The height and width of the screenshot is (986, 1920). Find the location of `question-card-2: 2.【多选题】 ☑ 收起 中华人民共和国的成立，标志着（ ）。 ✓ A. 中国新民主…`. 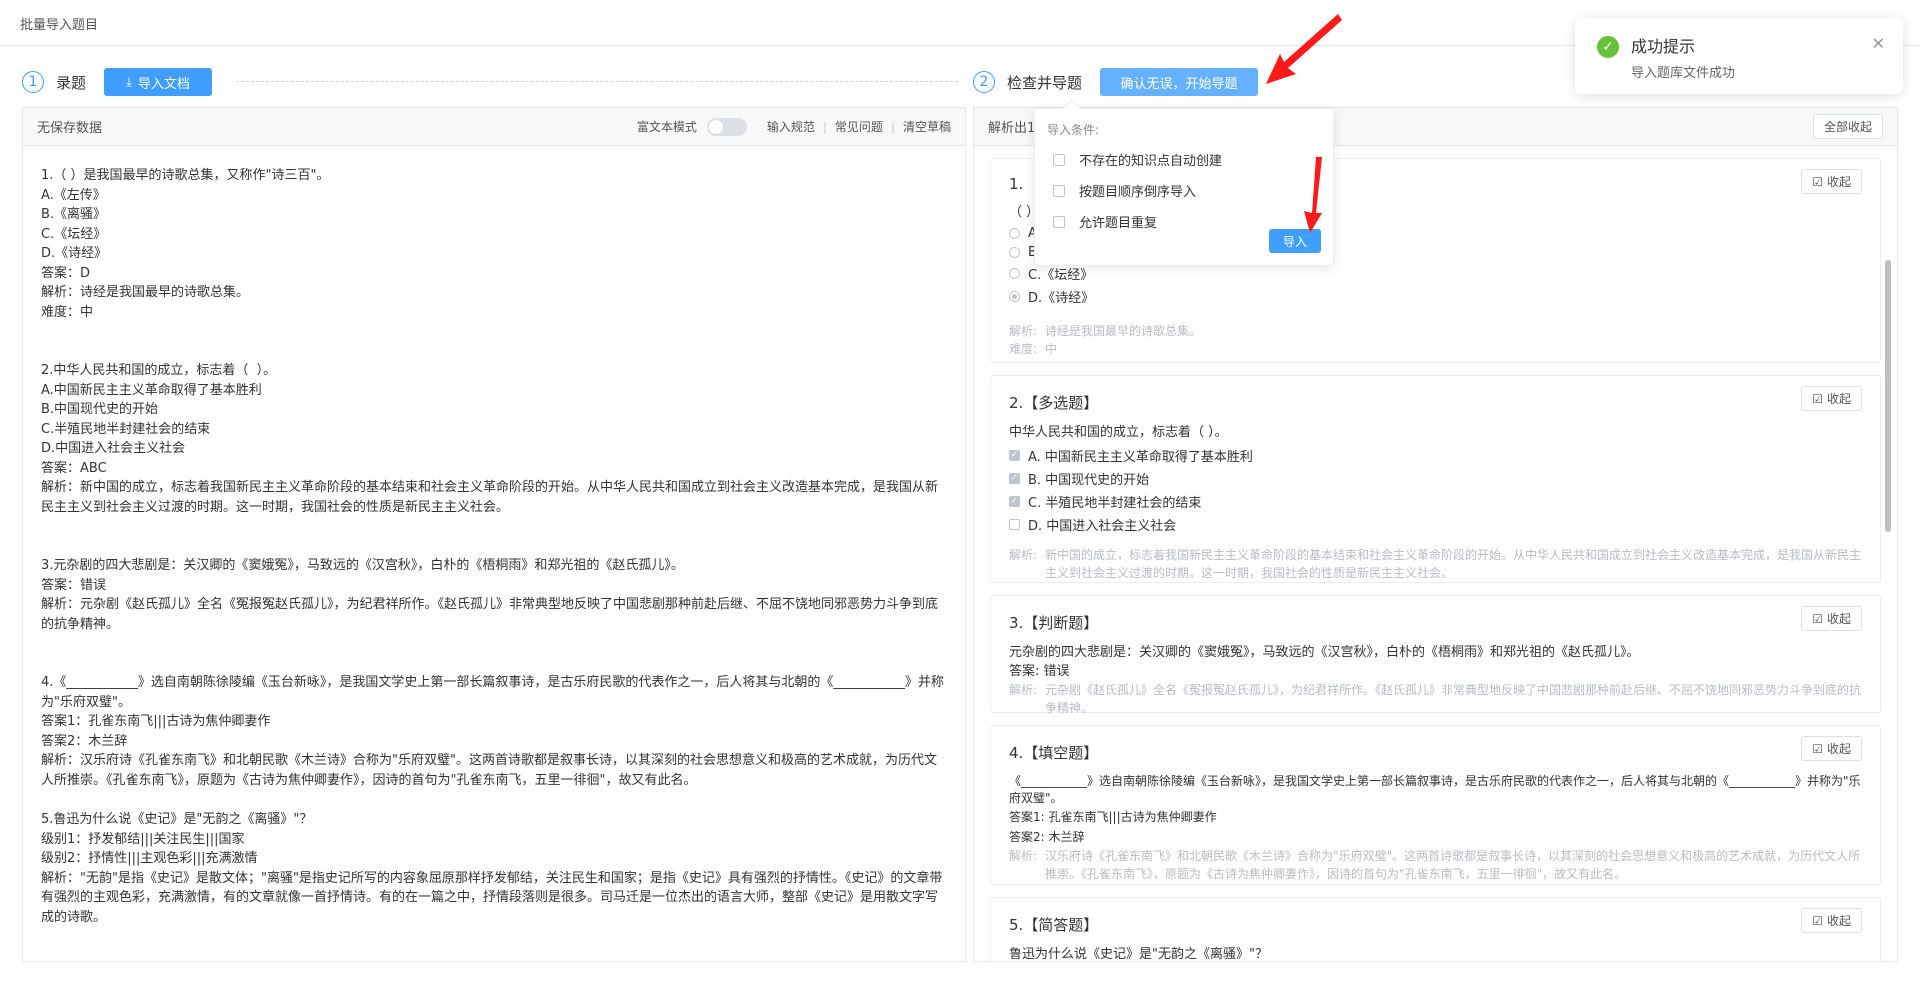

question-card-2: 2.【多选题】 ☑ 收起 中华人民共和国的成立，标志着（ ）。 ✓ A. 中国新民主… is located at coordinates (1435, 479).